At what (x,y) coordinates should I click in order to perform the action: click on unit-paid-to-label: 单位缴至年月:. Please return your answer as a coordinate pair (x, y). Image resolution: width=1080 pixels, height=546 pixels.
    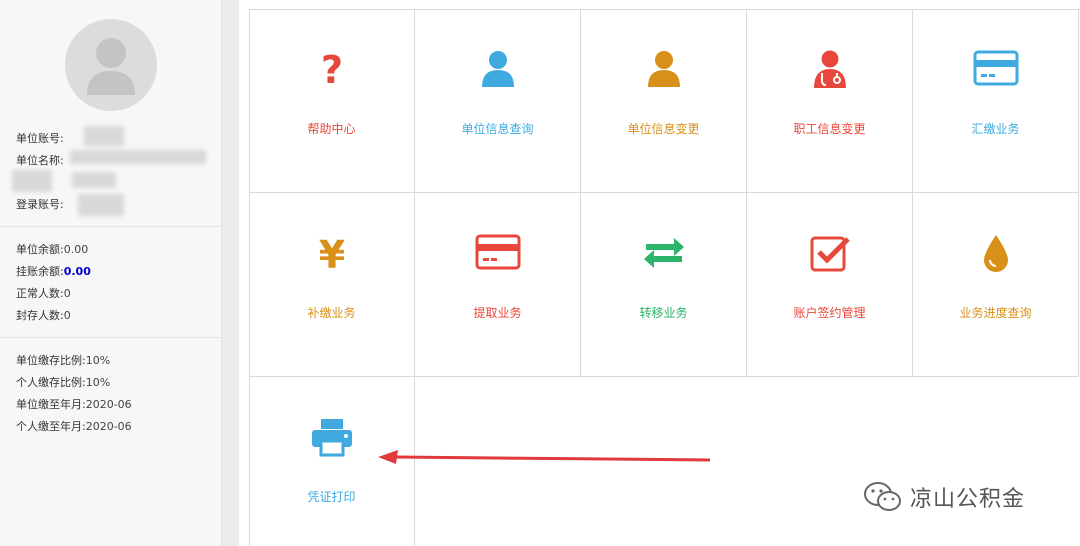
    Looking at the image, I should click on (51, 404).